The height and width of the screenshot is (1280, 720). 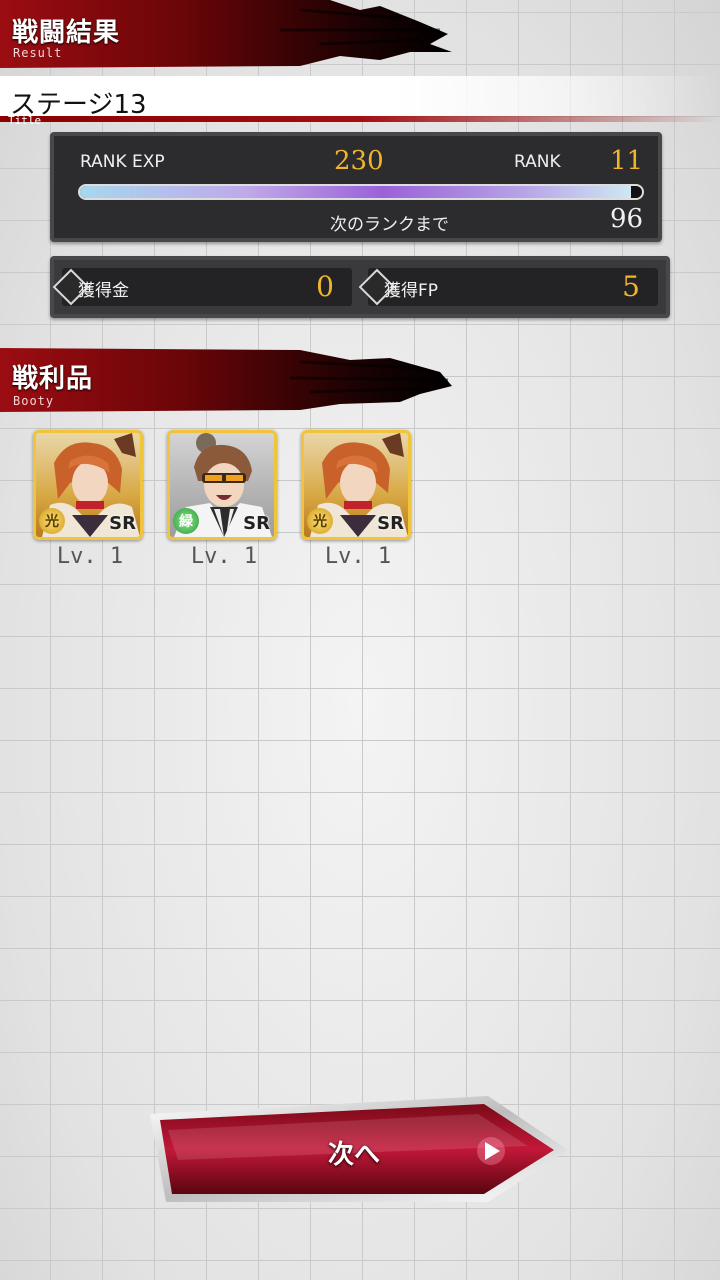 What do you see at coordinates (389, 225) in the screenshot?
I see `next-rank-label: 次のランクまで` at bounding box center [389, 225].